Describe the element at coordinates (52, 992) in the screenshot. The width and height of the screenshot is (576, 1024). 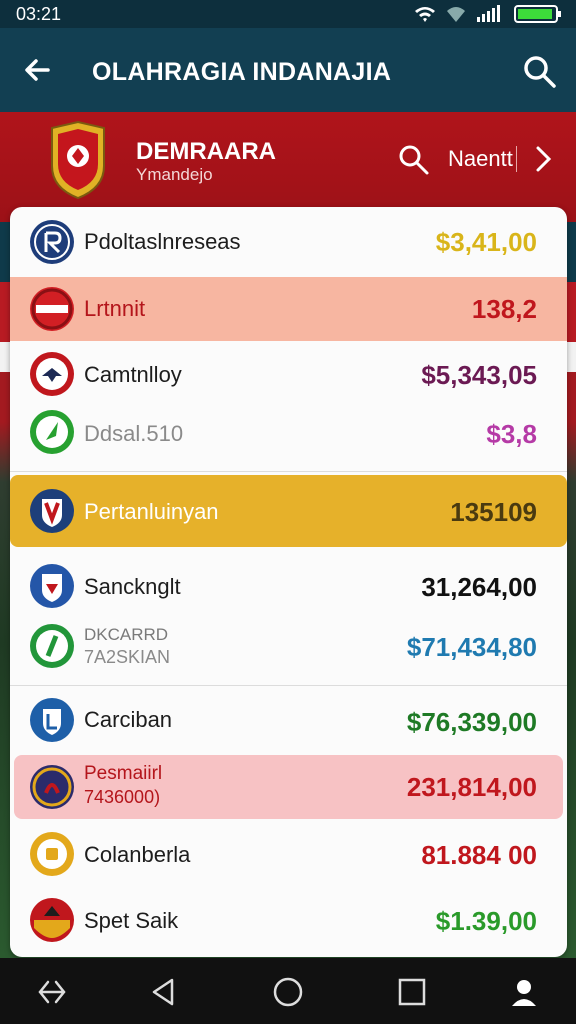
I see `back-icon` at that location.